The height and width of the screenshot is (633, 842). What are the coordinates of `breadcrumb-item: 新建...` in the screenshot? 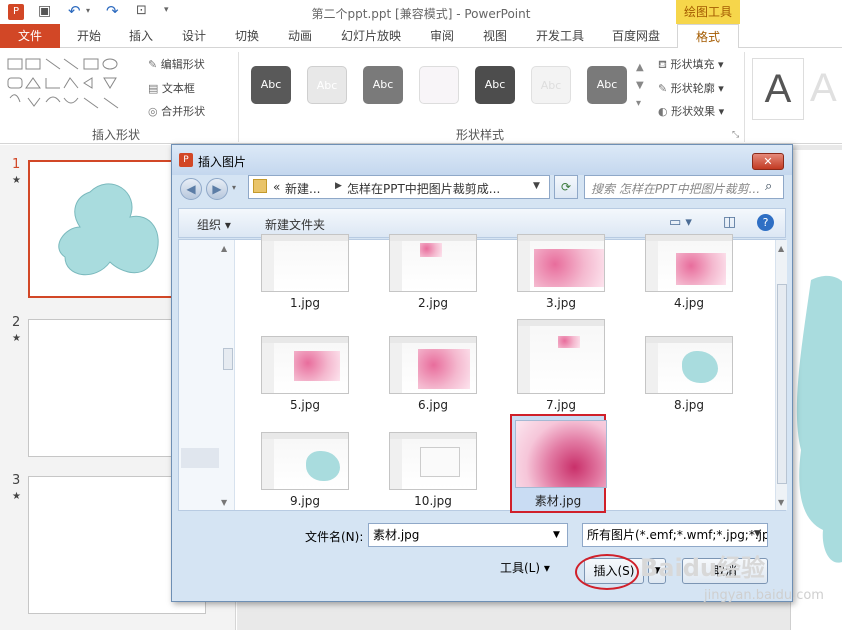 It's located at (302, 188).